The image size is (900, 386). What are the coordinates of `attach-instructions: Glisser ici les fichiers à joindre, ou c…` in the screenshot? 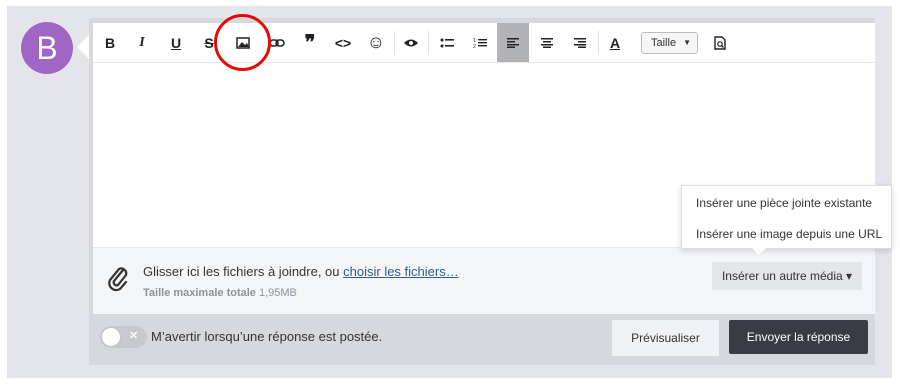 It's located at (301, 271).